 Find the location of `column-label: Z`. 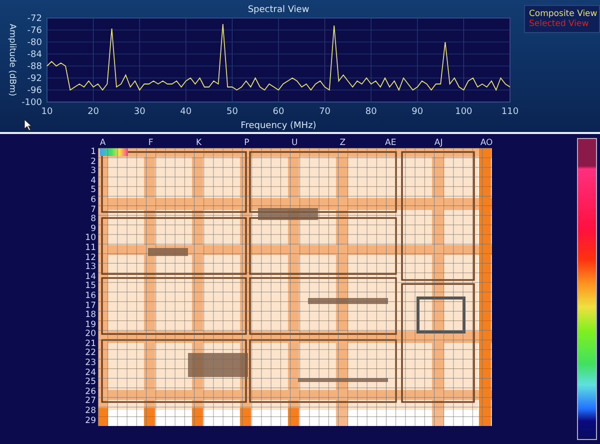

column-label: Z is located at coordinates (343, 143).